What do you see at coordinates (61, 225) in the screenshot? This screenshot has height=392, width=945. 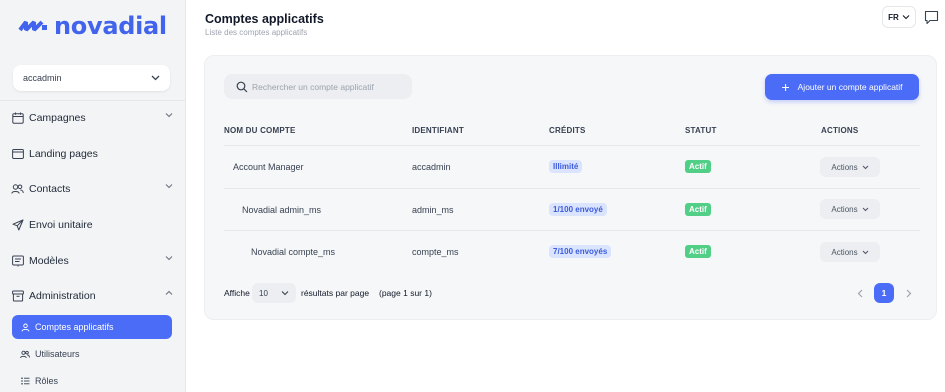 I see `sidebar-item-label: Envoi unitaire` at bounding box center [61, 225].